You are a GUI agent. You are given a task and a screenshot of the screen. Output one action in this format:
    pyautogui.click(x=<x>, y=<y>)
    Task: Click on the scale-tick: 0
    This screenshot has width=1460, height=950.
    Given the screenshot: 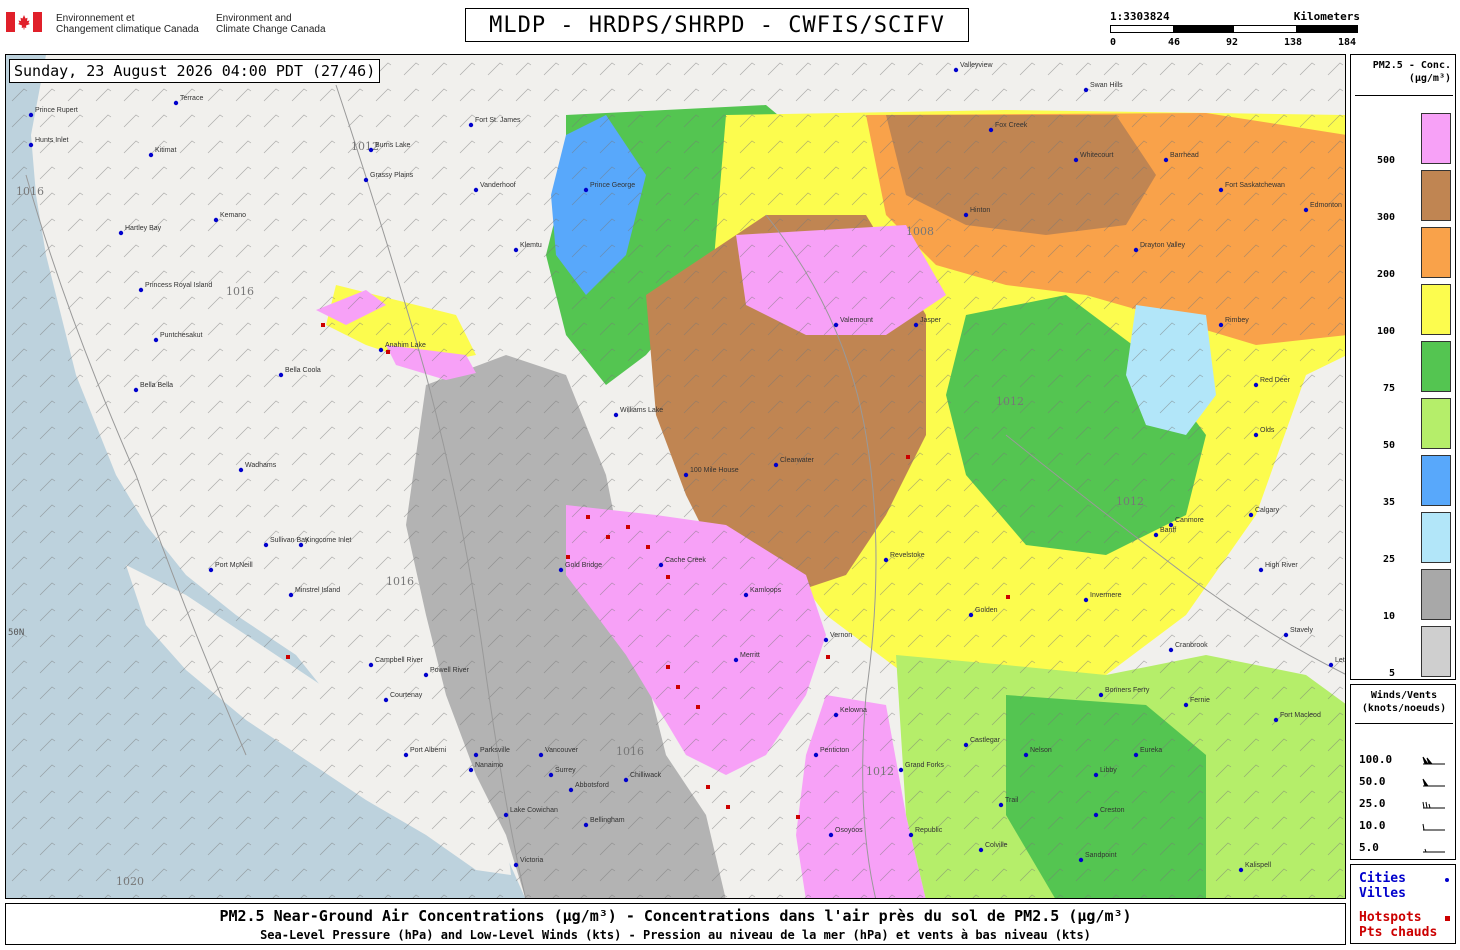 What is the action you would take?
    pyautogui.click(x=1113, y=42)
    